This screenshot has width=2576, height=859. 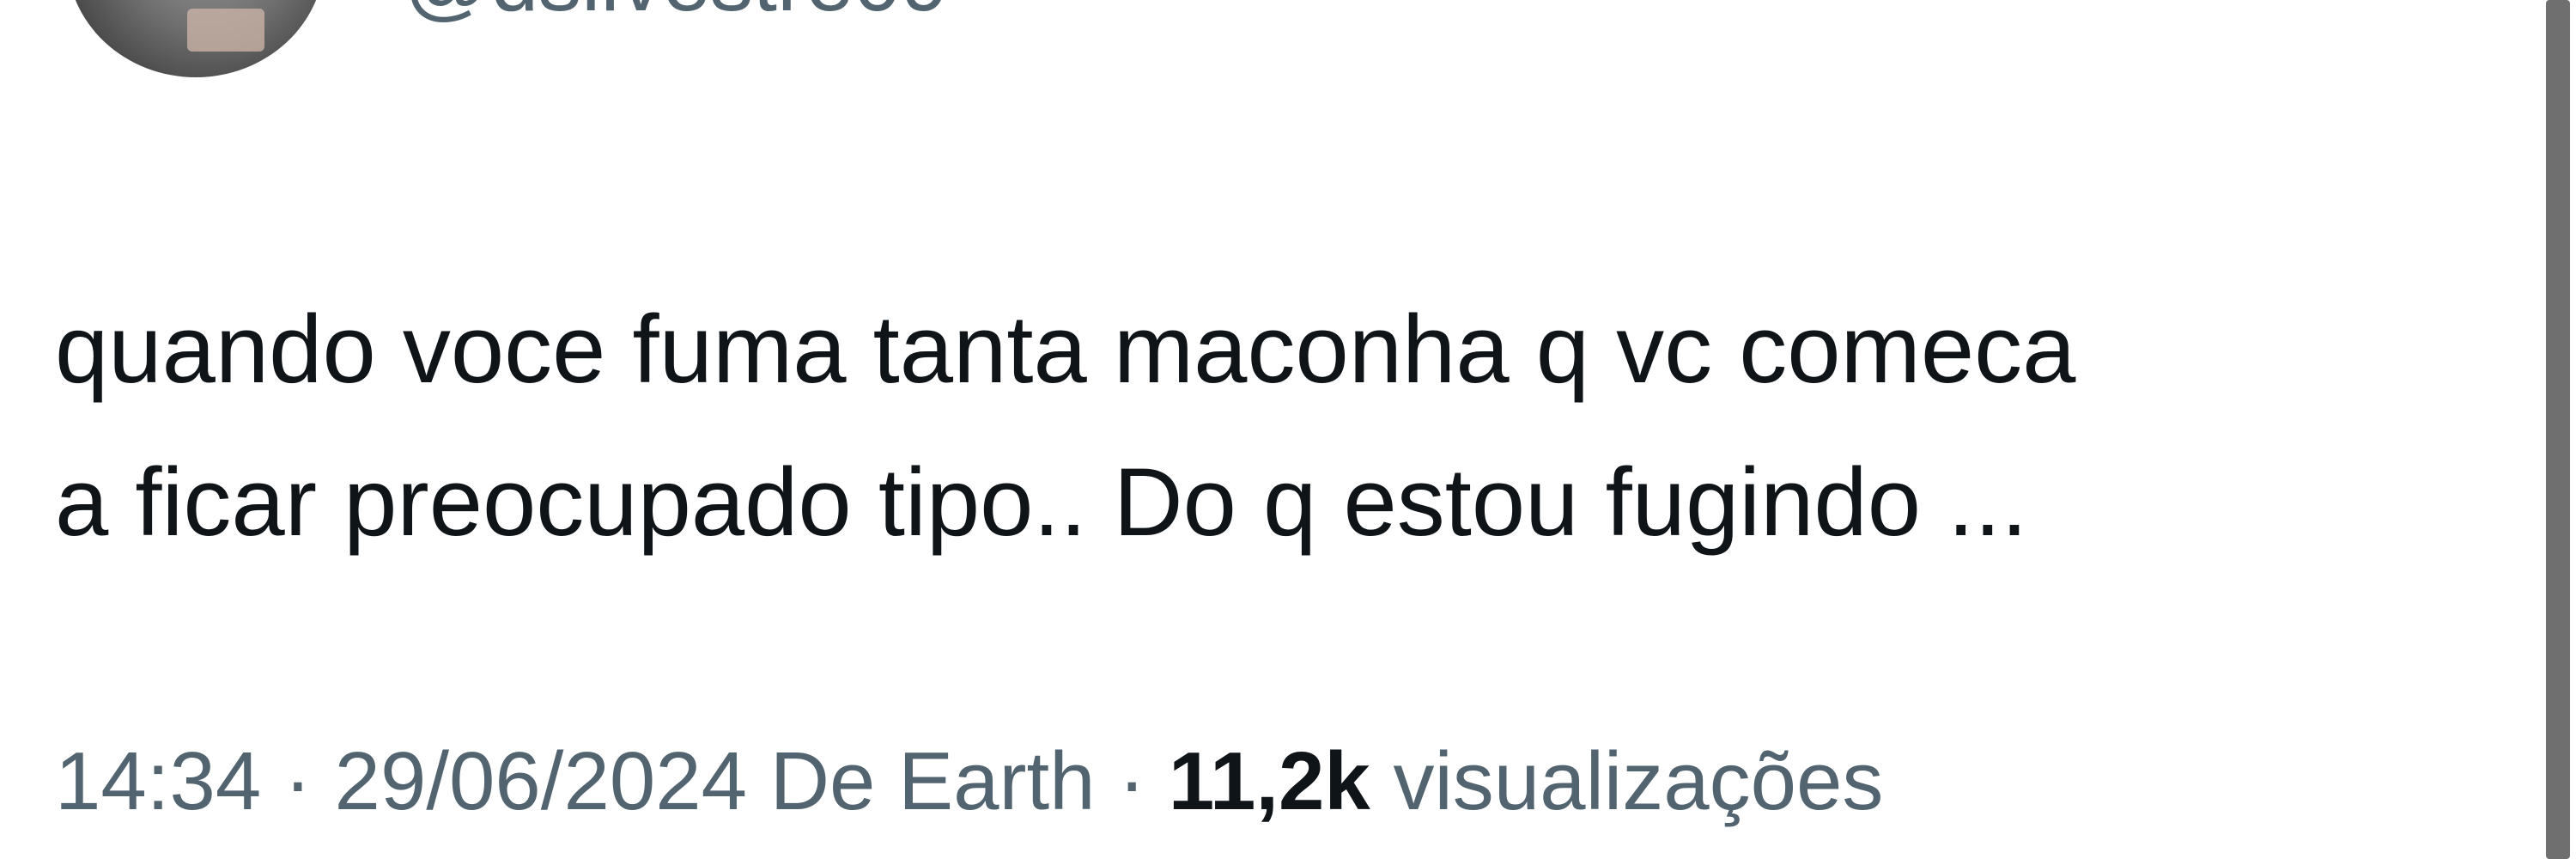 I want to click on avatar, so click(x=196, y=38).